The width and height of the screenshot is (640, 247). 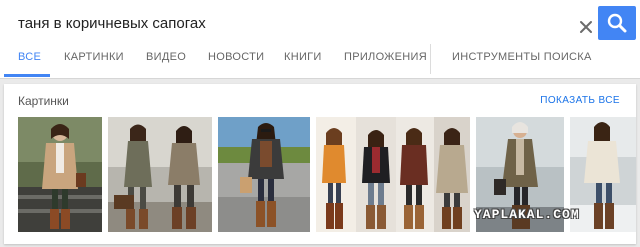 What do you see at coordinates (302, 23) in the screenshot?
I see `search-input: таня в коричневых сапогах` at bounding box center [302, 23].